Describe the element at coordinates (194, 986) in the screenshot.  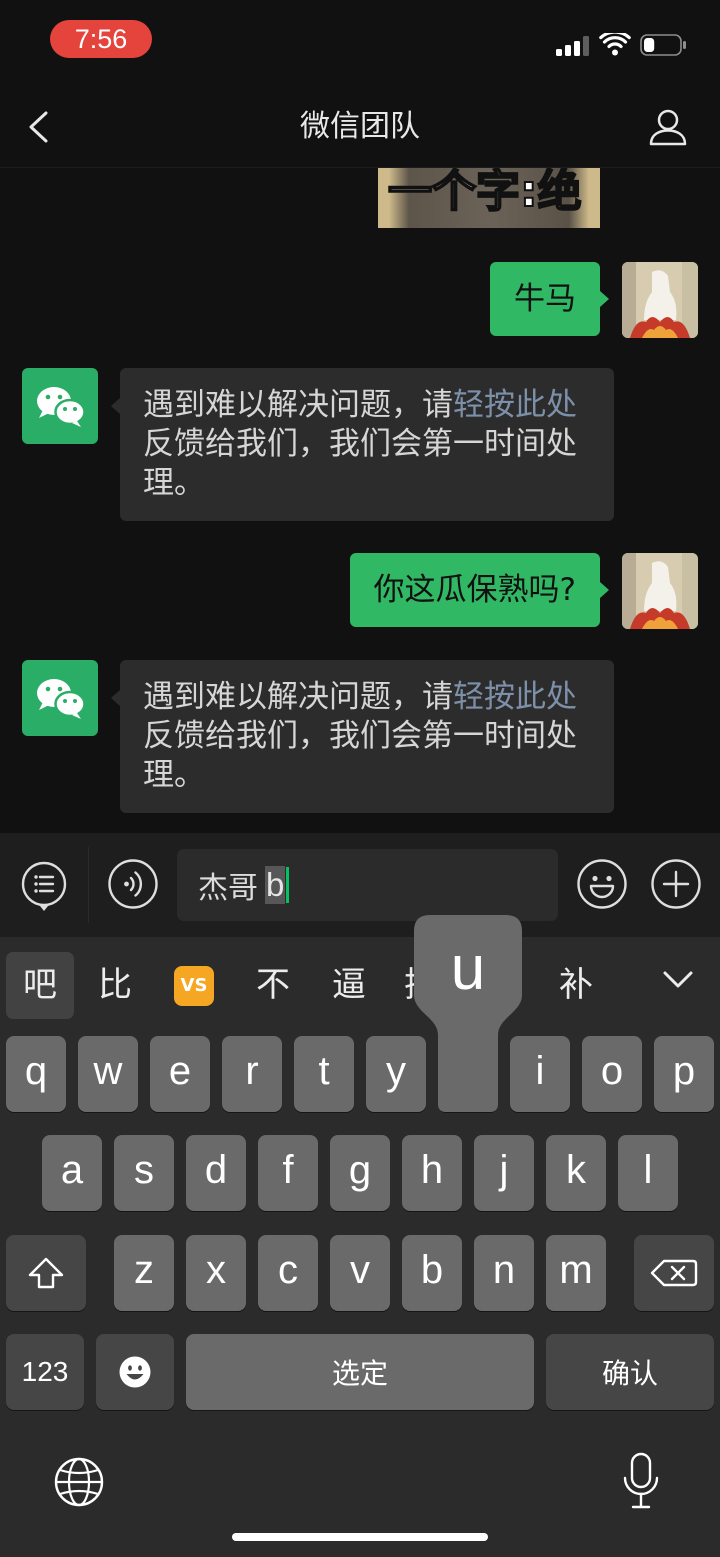
I see `candidate-vs-emoji: VS` at that location.